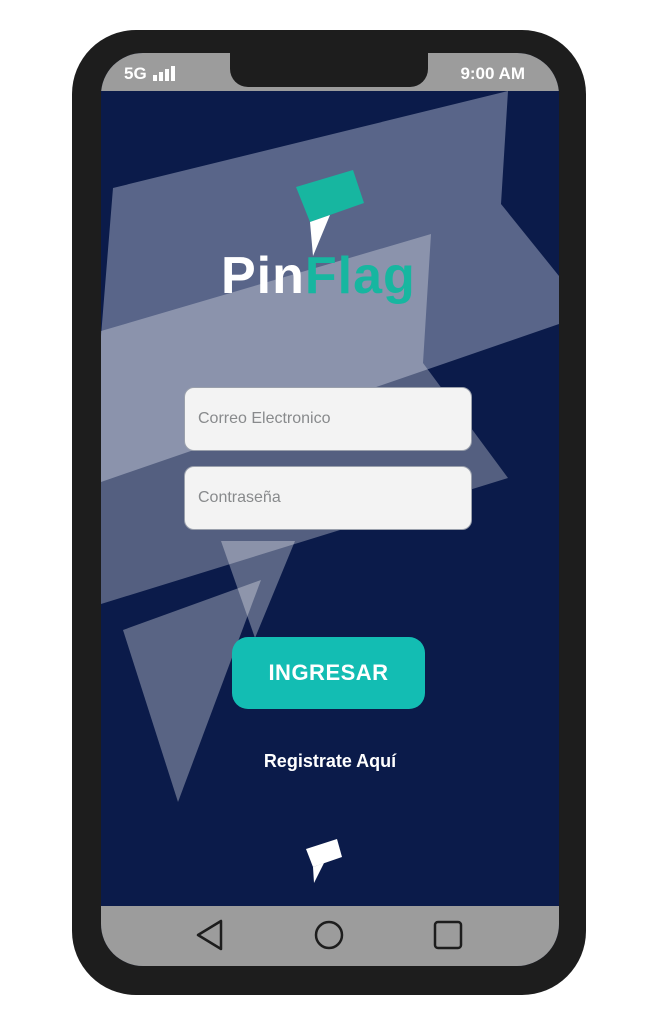 Image resolution: width=658 pixels, height=1024 pixels. Describe the element at coordinates (210, 935) in the screenshot. I see `back-triangle-icon` at that location.